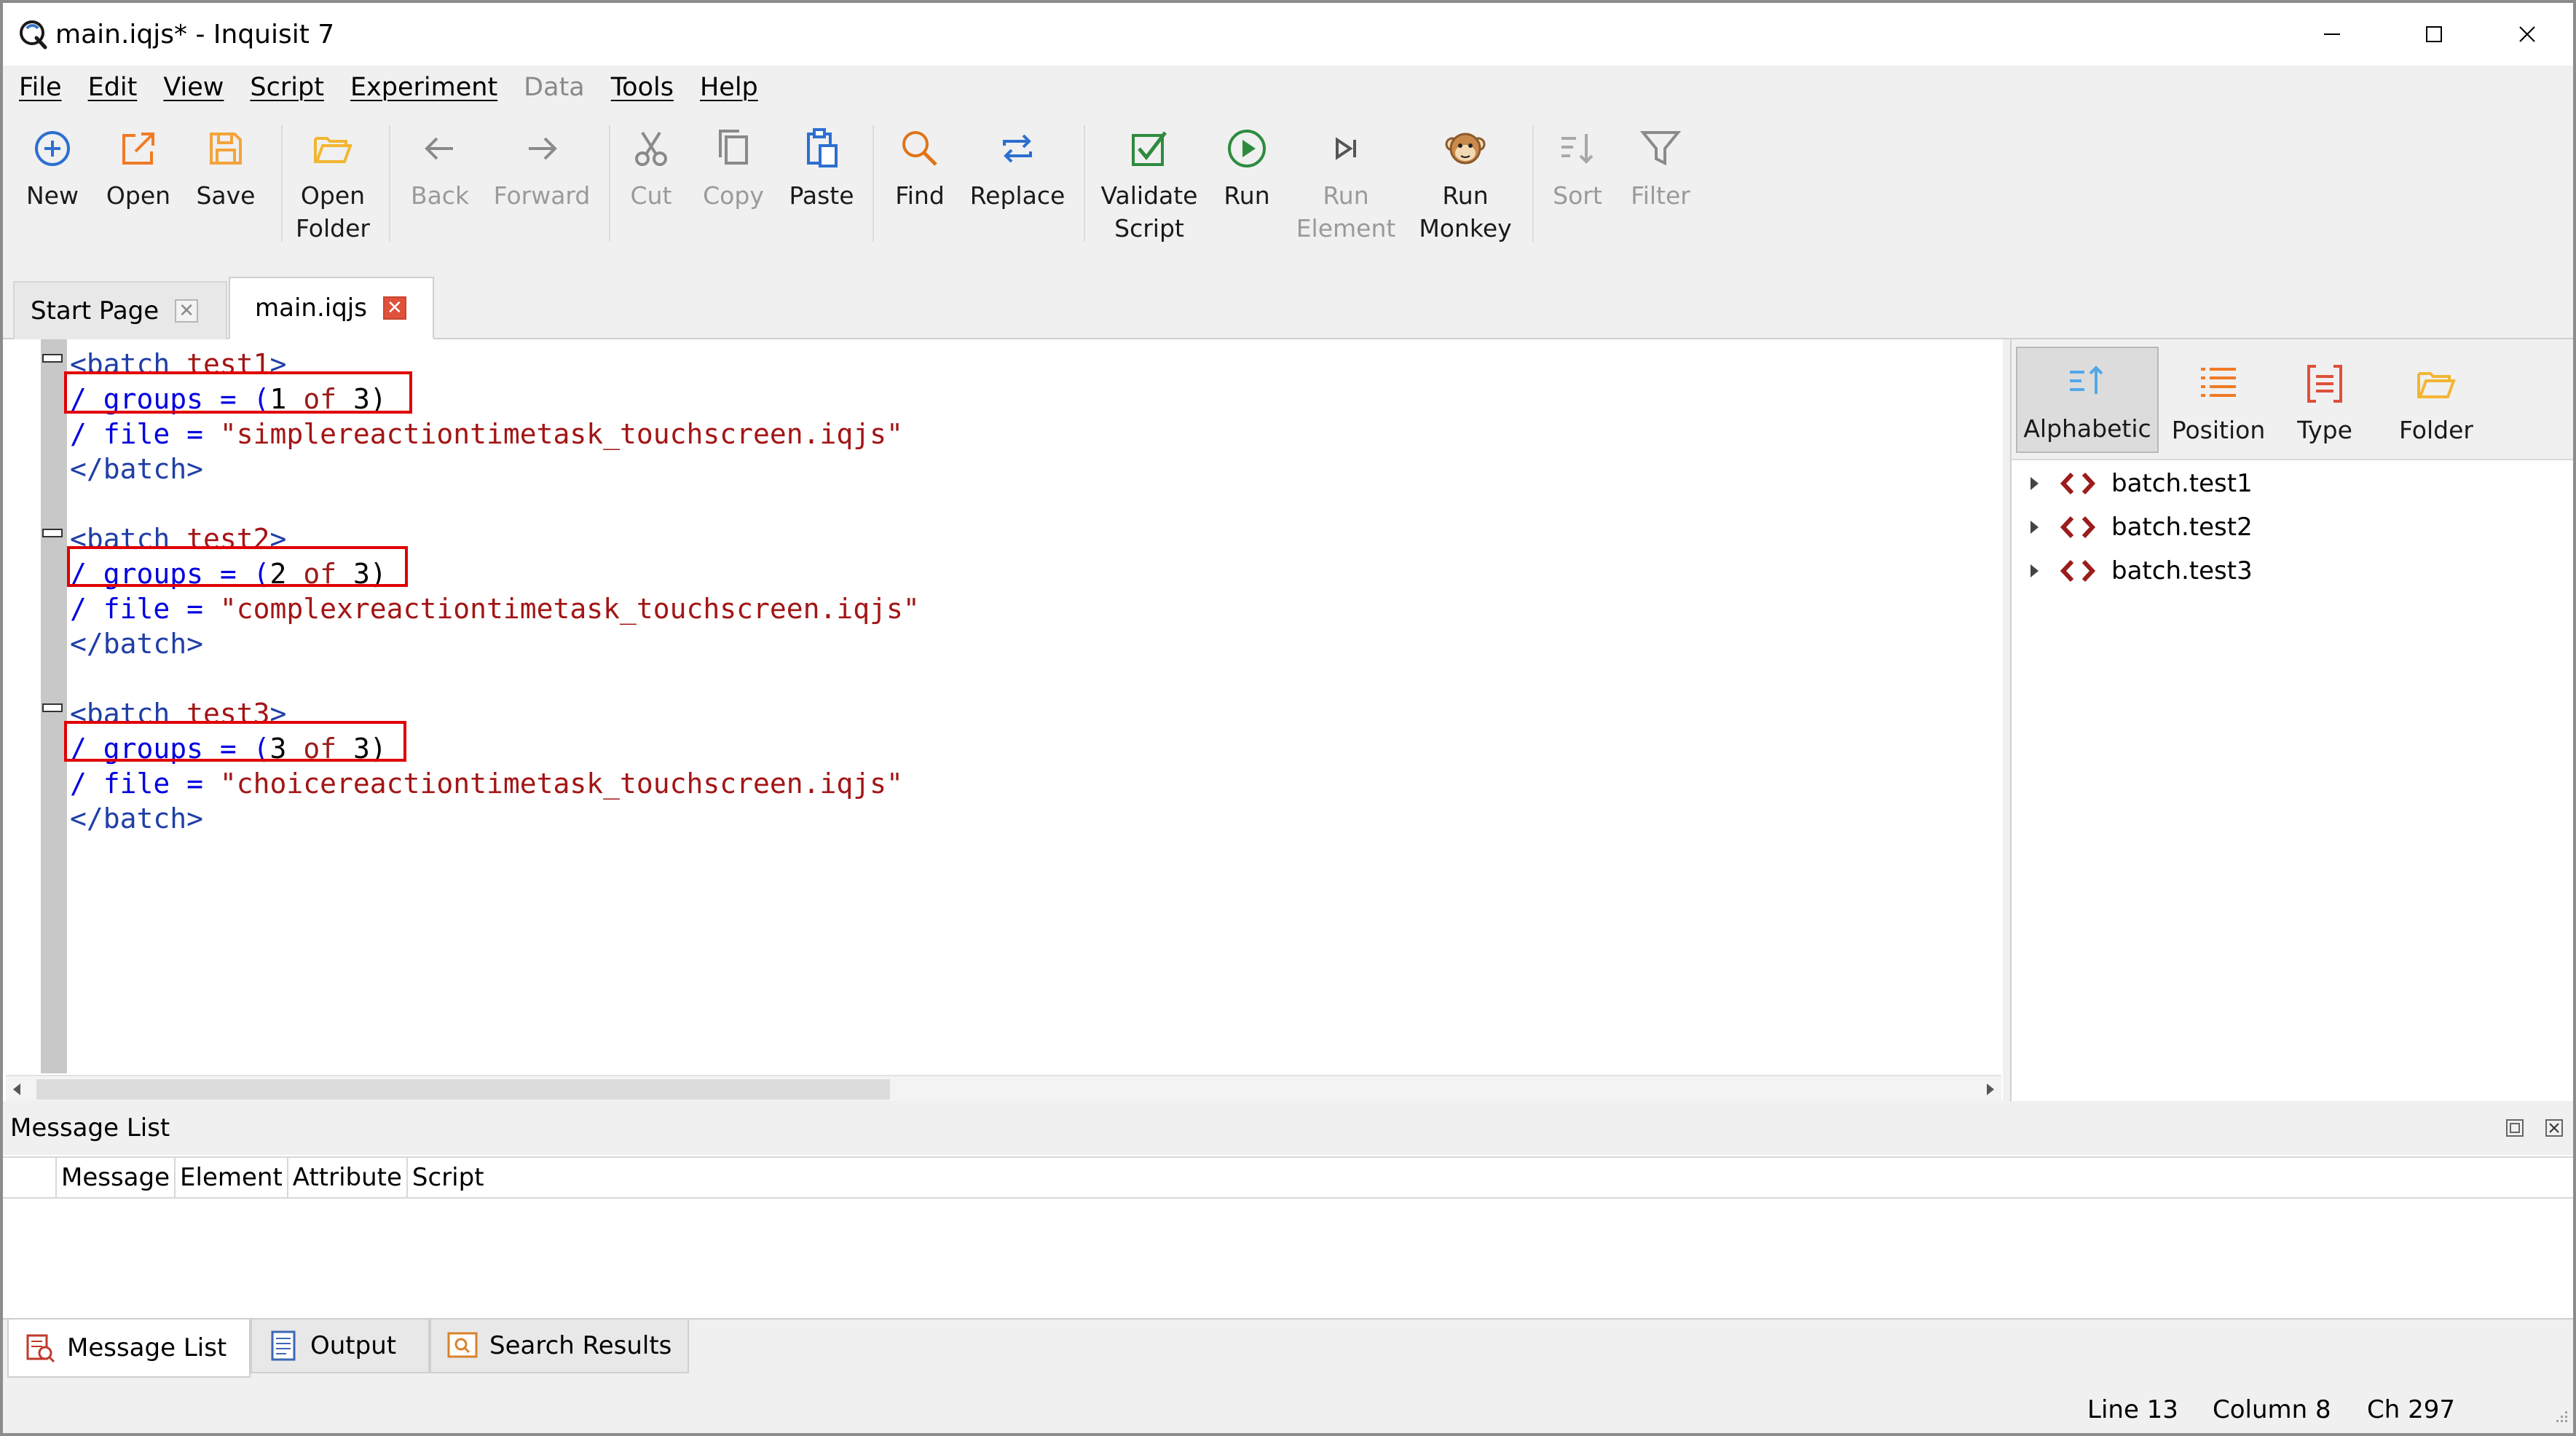  What do you see at coordinates (541, 168) in the screenshot?
I see `forward-button: Forward` at bounding box center [541, 168].